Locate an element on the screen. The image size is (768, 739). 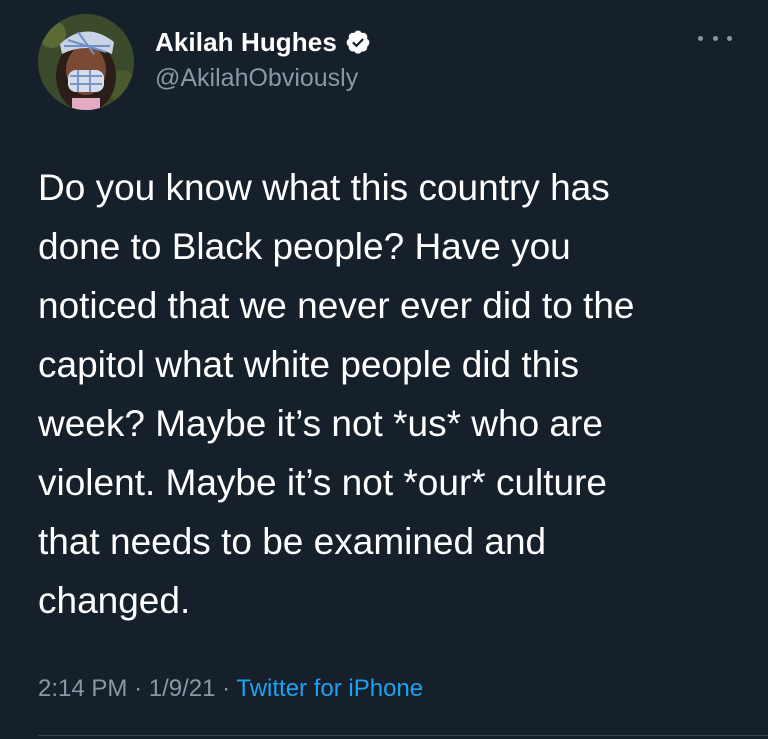
handle: @AkilahObviously is located at coordinates (263, 78).